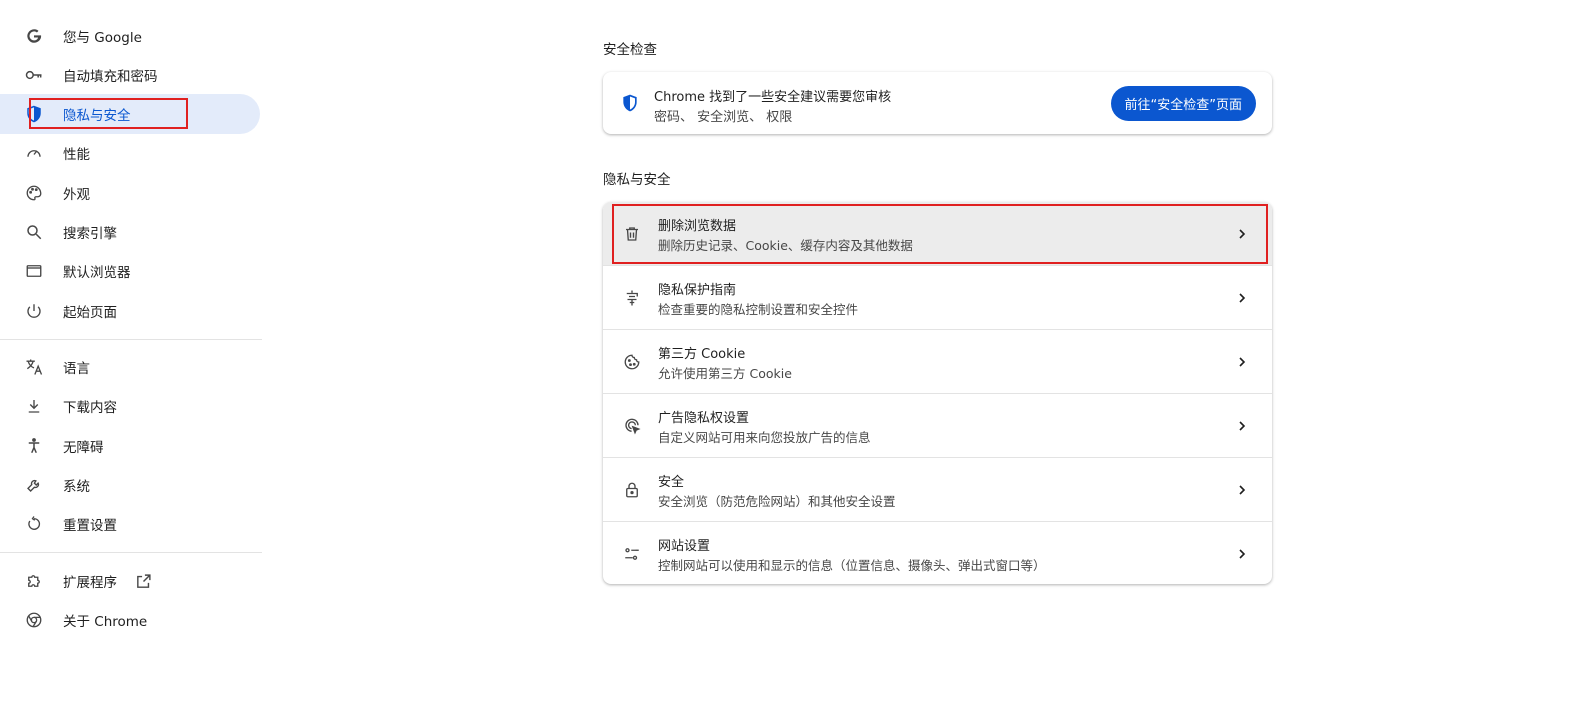 The height and width of the screenshot is (707, 1592). I want to click on sidebar-item-autofill: 自动填充和密码, so click(130, 75).